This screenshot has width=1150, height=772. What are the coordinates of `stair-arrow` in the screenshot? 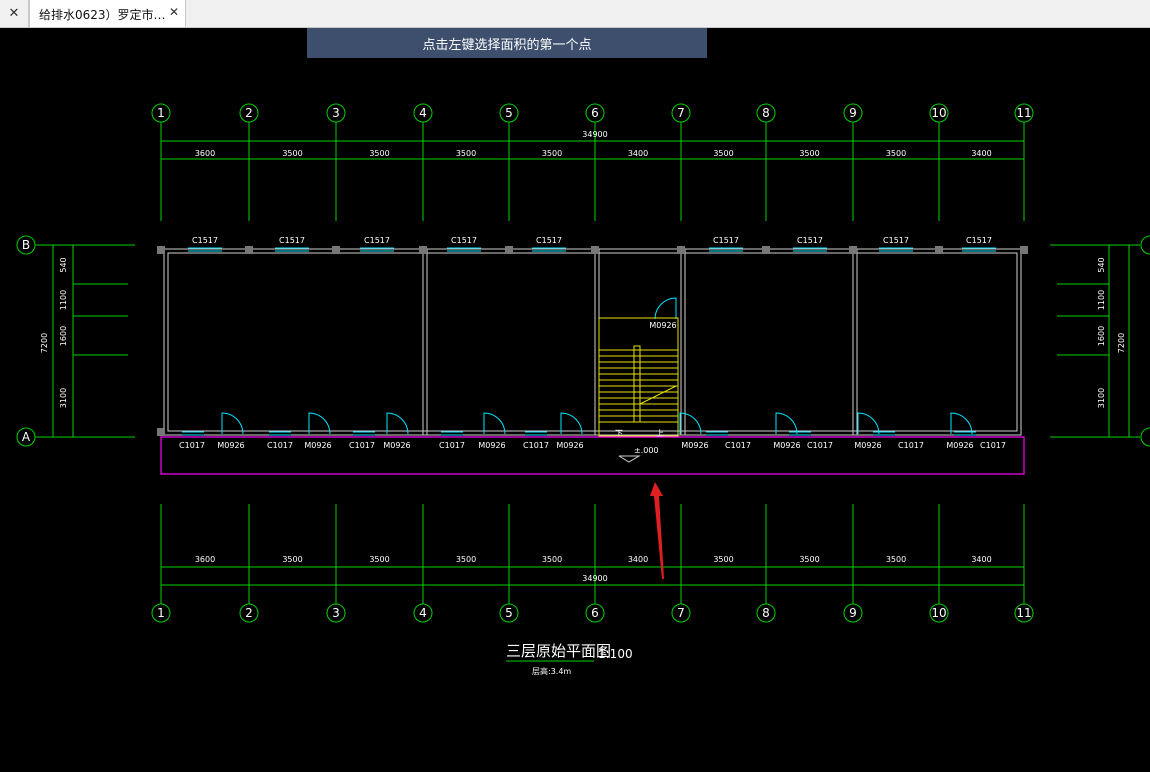 It's located at (658, 395).